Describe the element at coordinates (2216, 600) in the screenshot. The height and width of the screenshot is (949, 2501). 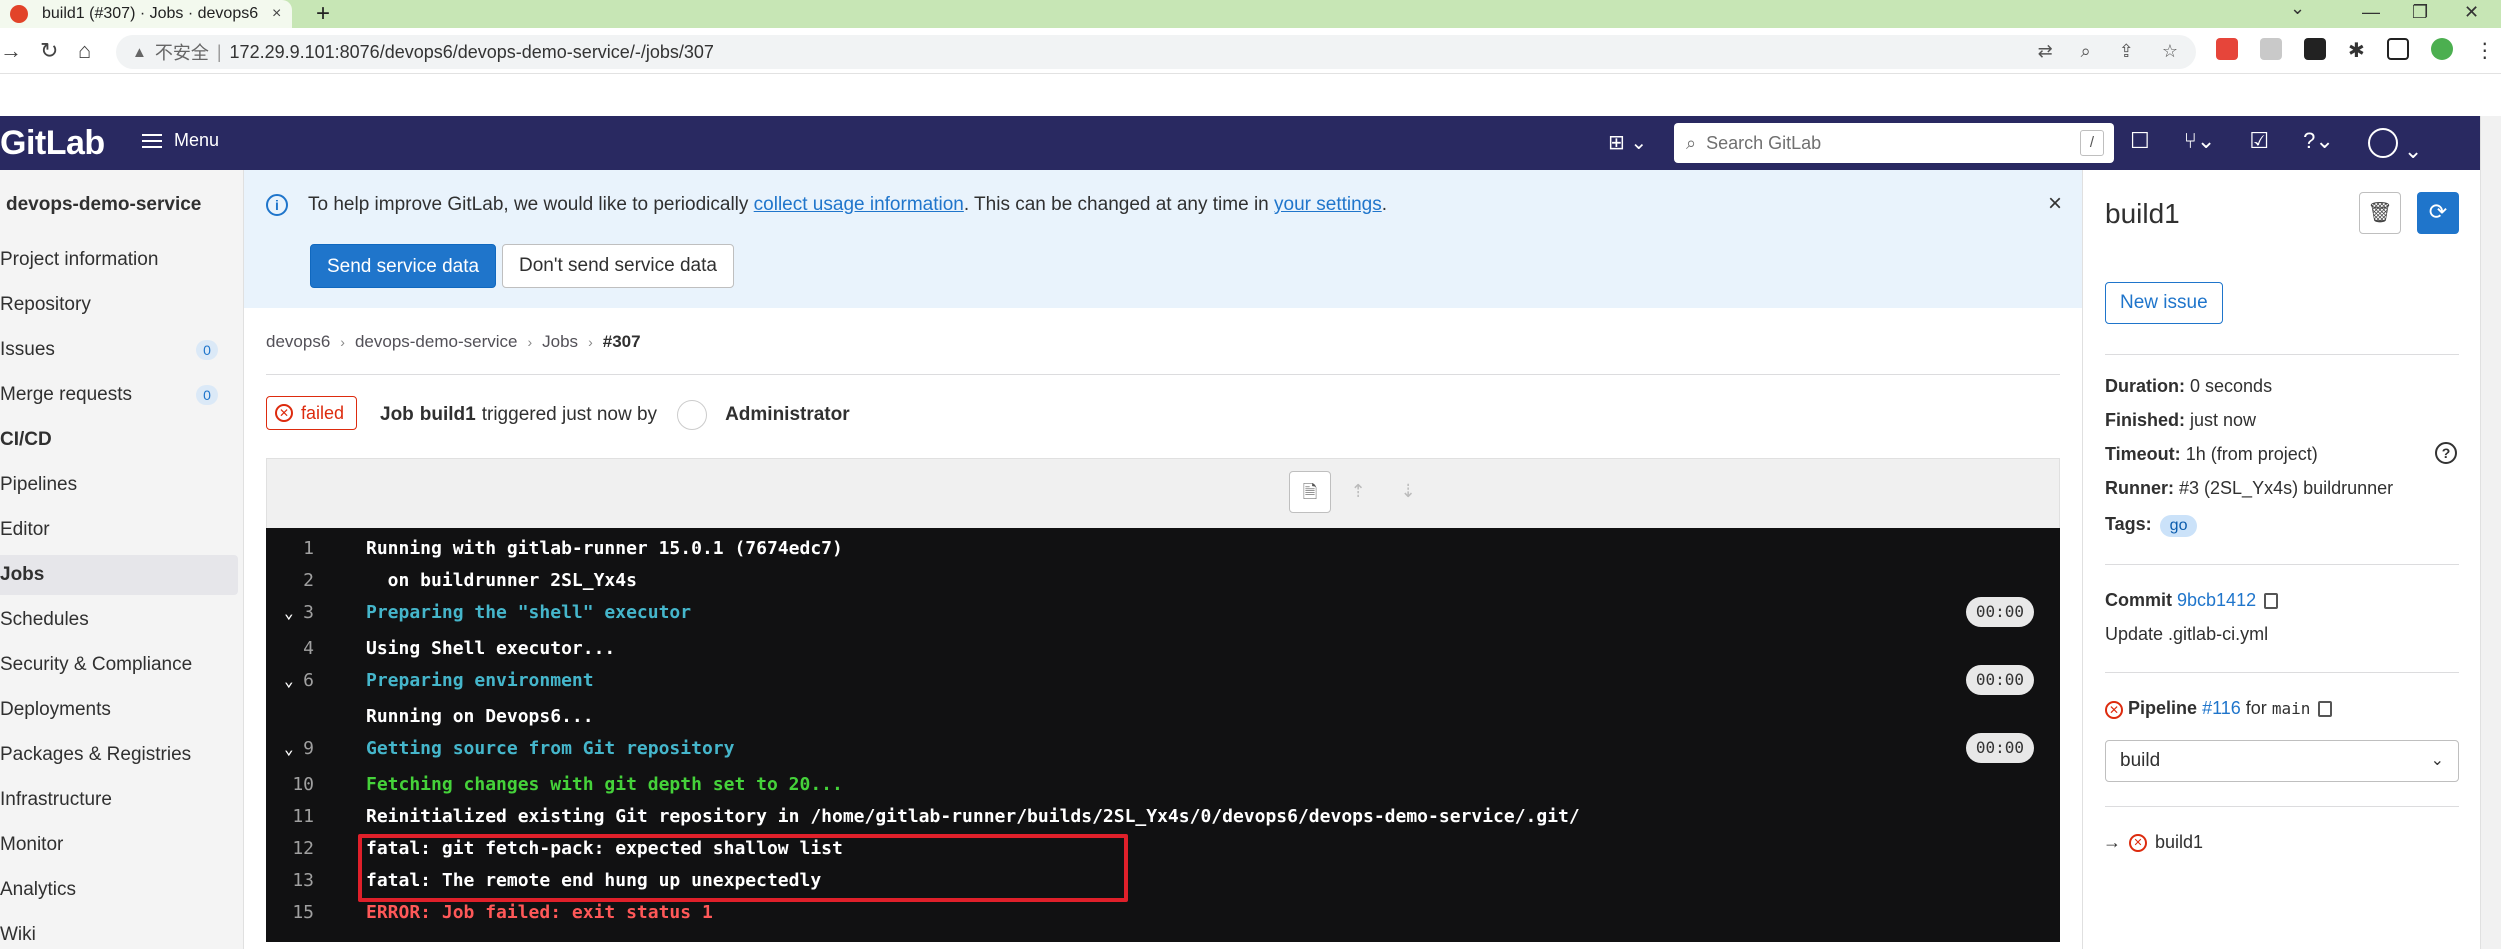
I see `commit-sha-link: 9bcb1412` at that location.